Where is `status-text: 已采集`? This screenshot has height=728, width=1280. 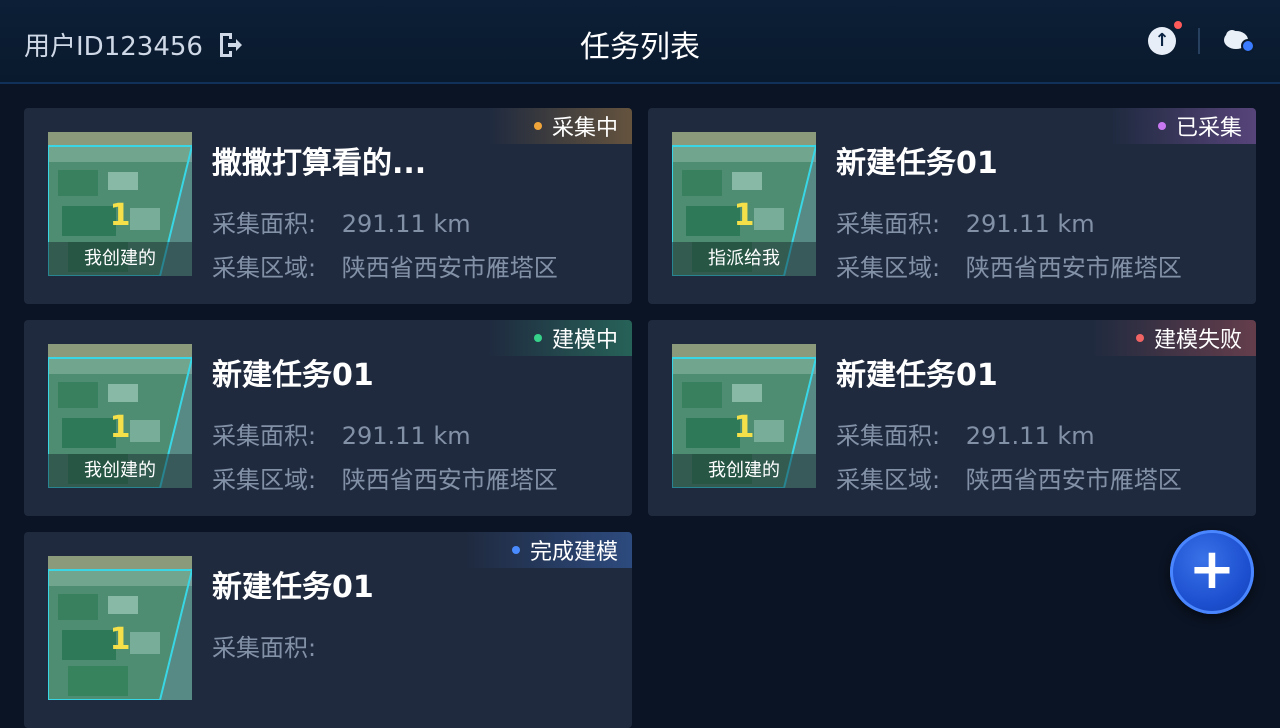
status-text: 已采集 is located at coordinates (1208, 128).